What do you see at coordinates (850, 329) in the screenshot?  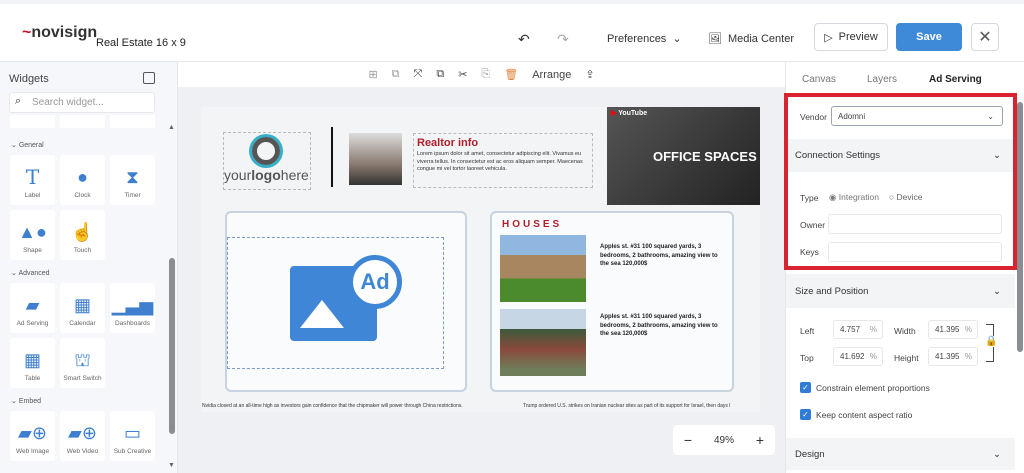 I see `left-value: 4.757` at bounding box center [850, 329].